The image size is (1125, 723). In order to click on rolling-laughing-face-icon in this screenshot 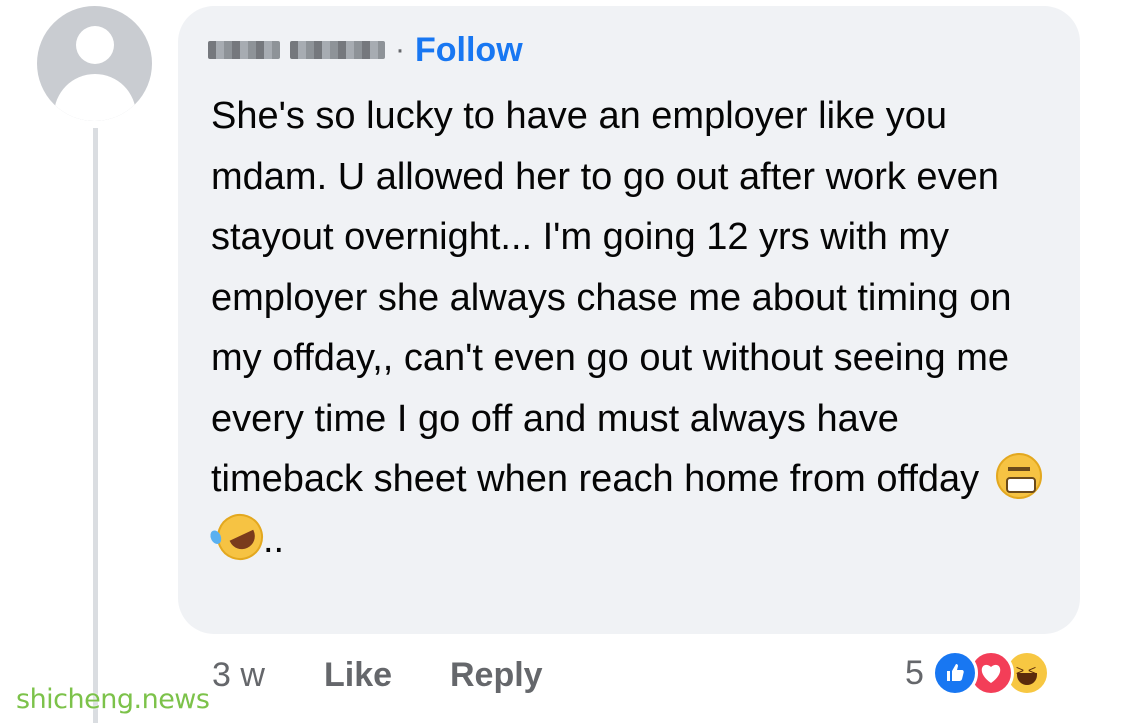, I will do `click(240, 536)`.